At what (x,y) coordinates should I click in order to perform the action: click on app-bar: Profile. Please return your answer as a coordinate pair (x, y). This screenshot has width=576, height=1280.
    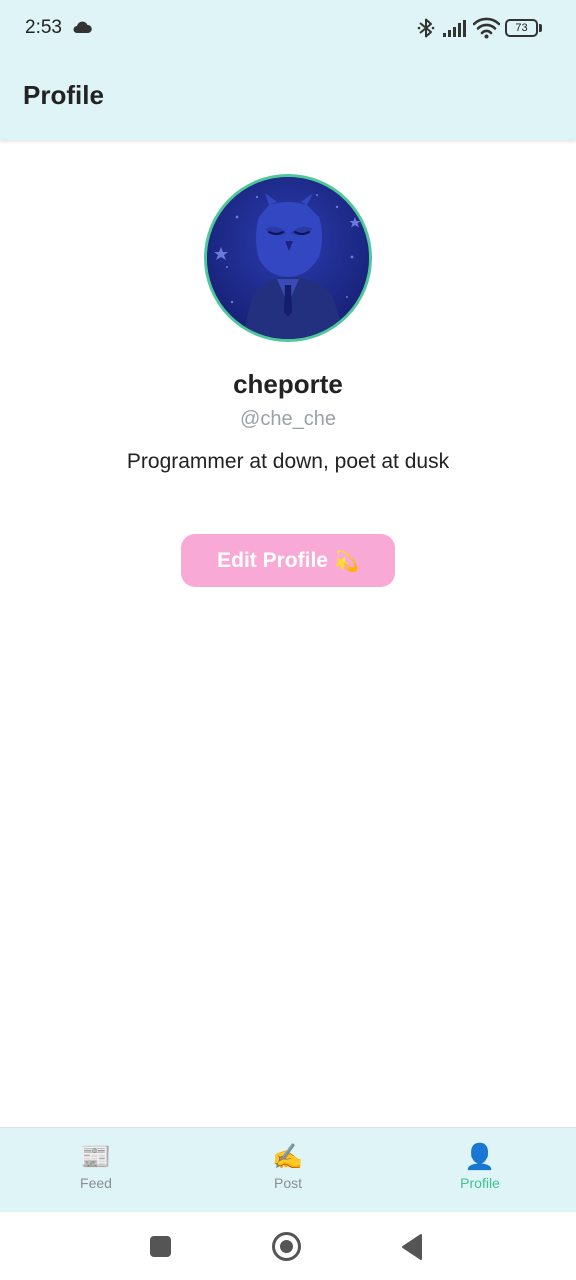
    Looking at the image, I should click on (288, 99).